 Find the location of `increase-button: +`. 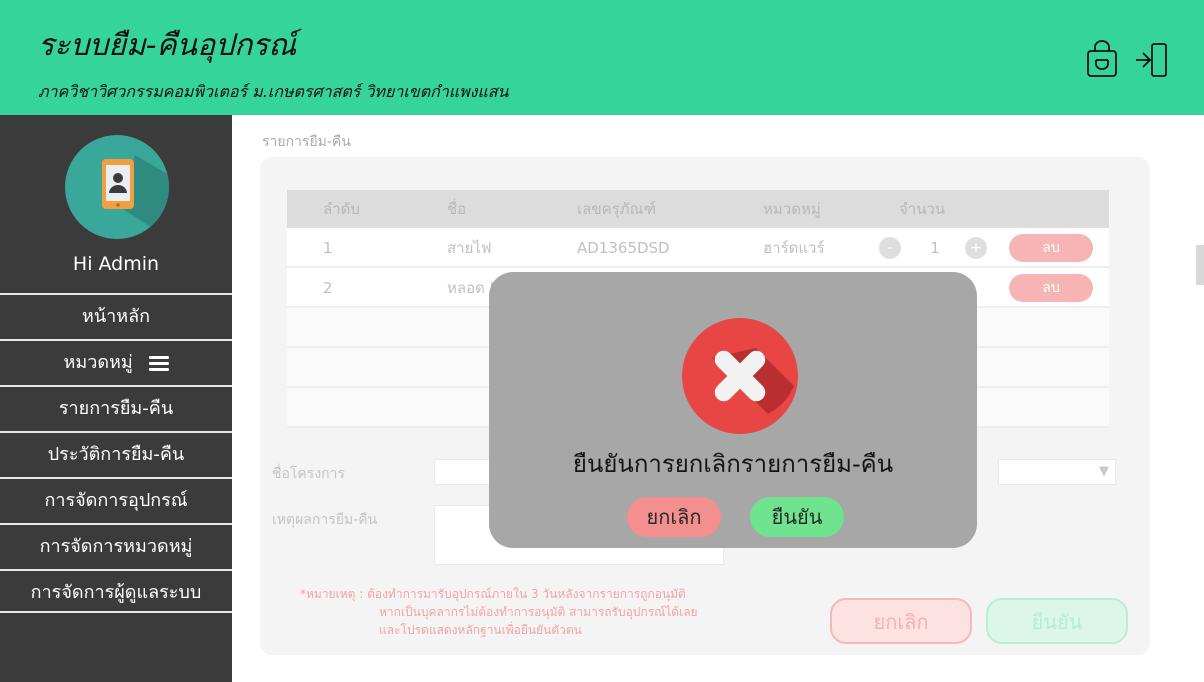

increase-button: + is located at coordinates (976, 248).